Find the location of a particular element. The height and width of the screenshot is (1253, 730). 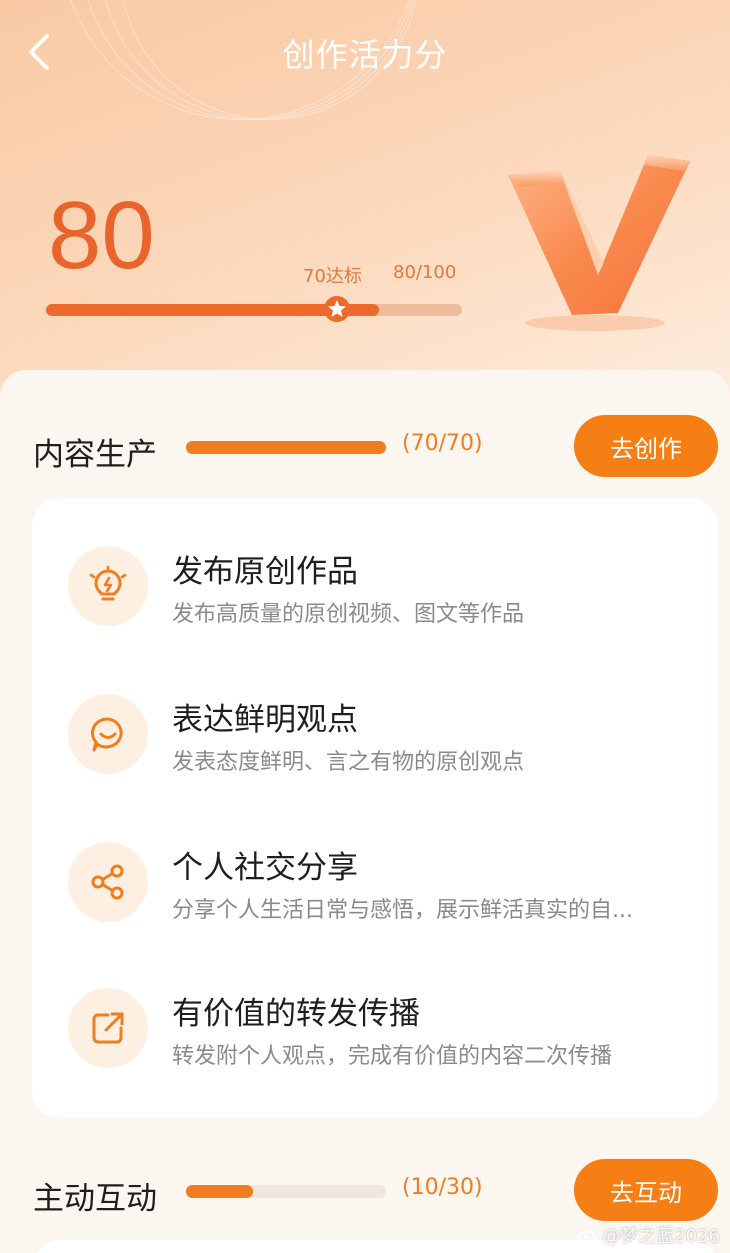

task-item-valuable-forward: 有价值的转发传播 转发附个人观点，完成有价值的内容二次传播 is located at coordinates (375, 1043).